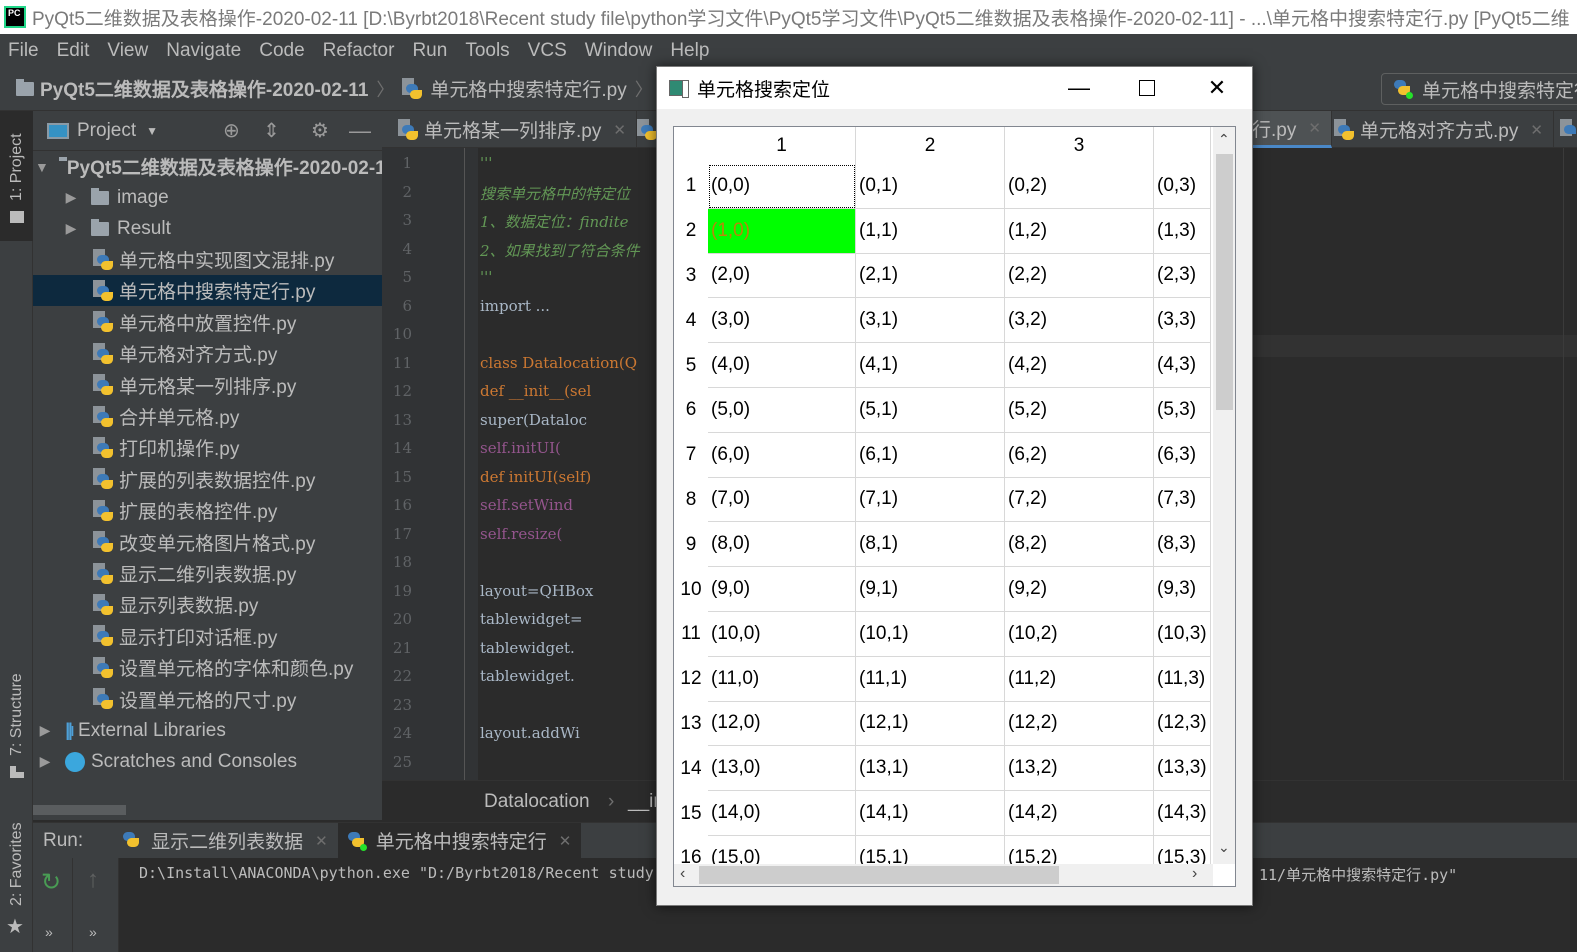  Describe the element at coordinates (459, 840) in the screenshot. I see `run-tab-active: 单元格中搜索特定行 ✕` at that location.